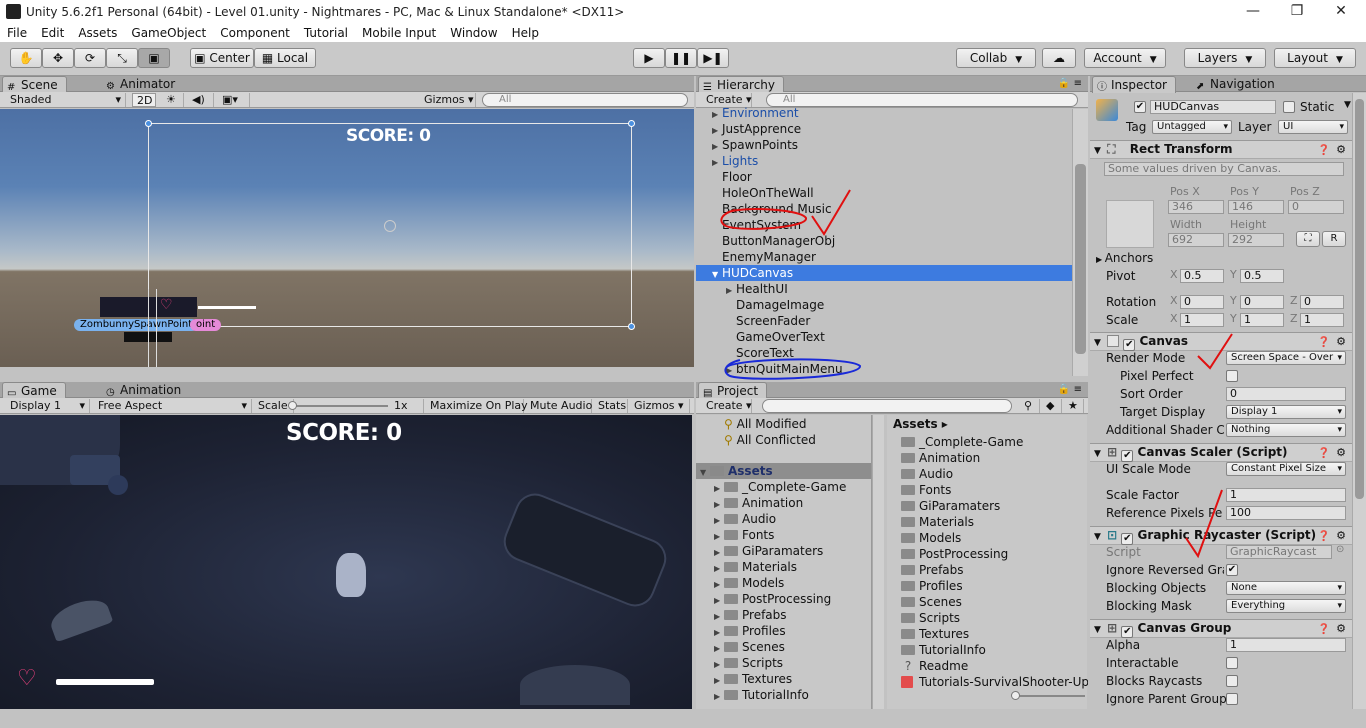 The height and width of the screenshot is (728, 1366). I want to click on asset-item: Tutorials-SurvivalShooter-Up, so click(994, 682).